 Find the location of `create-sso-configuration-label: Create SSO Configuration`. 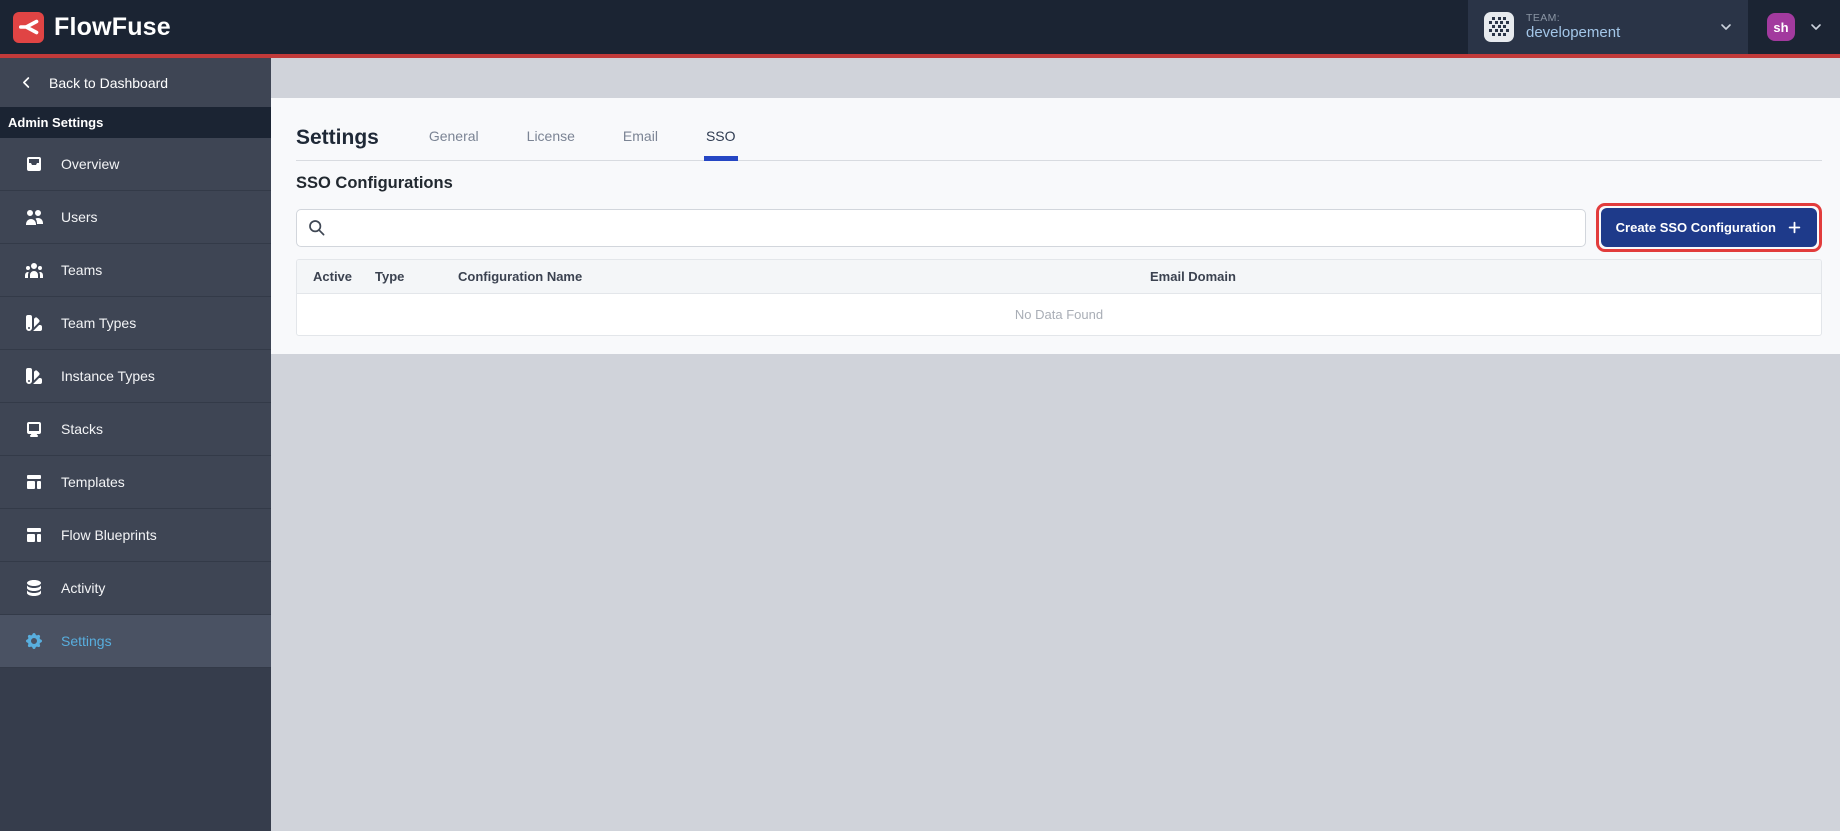

create-sso-configuration-label: Create SSO Configuration is located at coordinates (1695, 227).